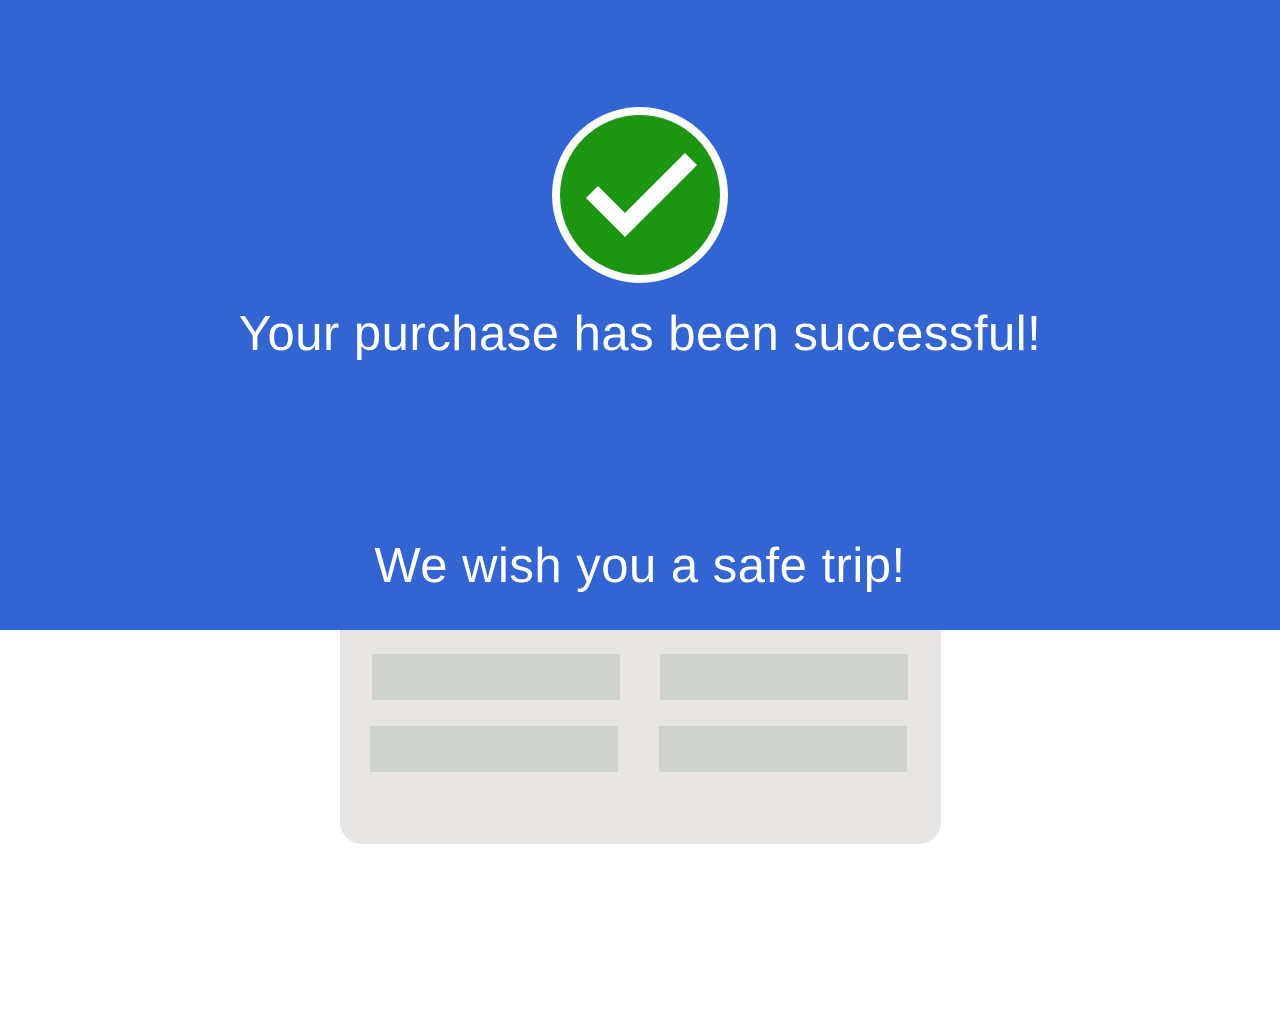 This screenshot has width=1280, height=1025. Describe the element at coordinates (640, 195) in the screenshot. I see `checkmark-circle-icon` at that location.